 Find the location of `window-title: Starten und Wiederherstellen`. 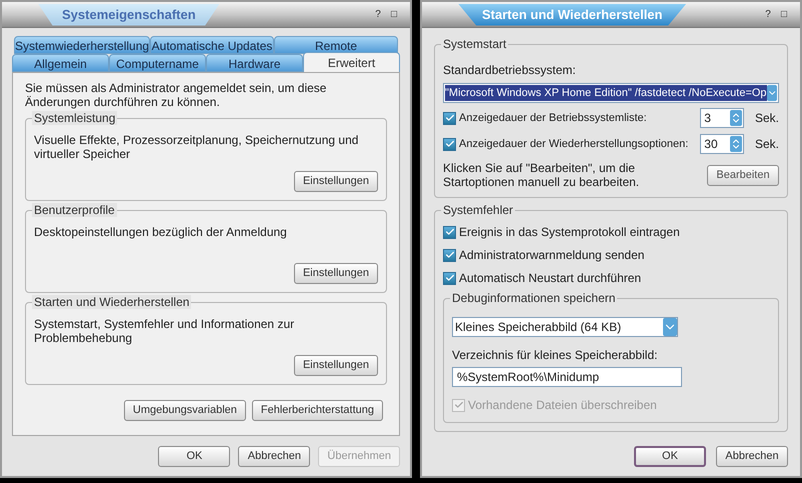

window-title: Starten und Wiederherstellen is located at coordinates (572, 15).